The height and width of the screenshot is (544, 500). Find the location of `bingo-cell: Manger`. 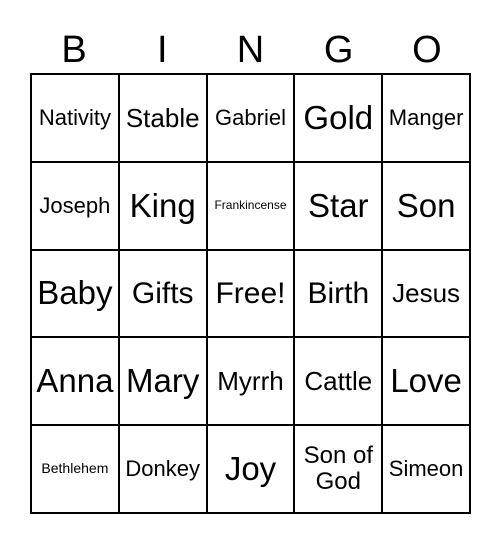

bingo-cell: Manger is located at coordinates (426, 118).